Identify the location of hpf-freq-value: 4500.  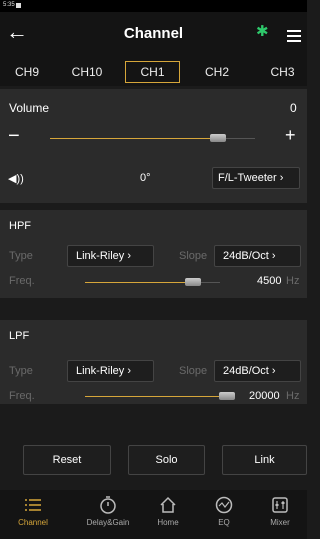
(269, 281).